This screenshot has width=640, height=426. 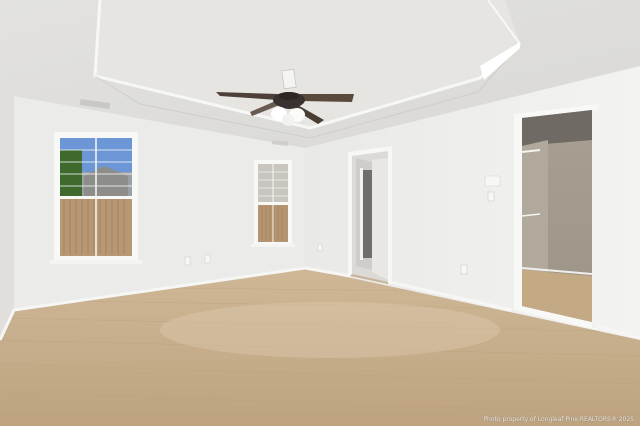 I want to click on left-window, so click(x=96, y=198).